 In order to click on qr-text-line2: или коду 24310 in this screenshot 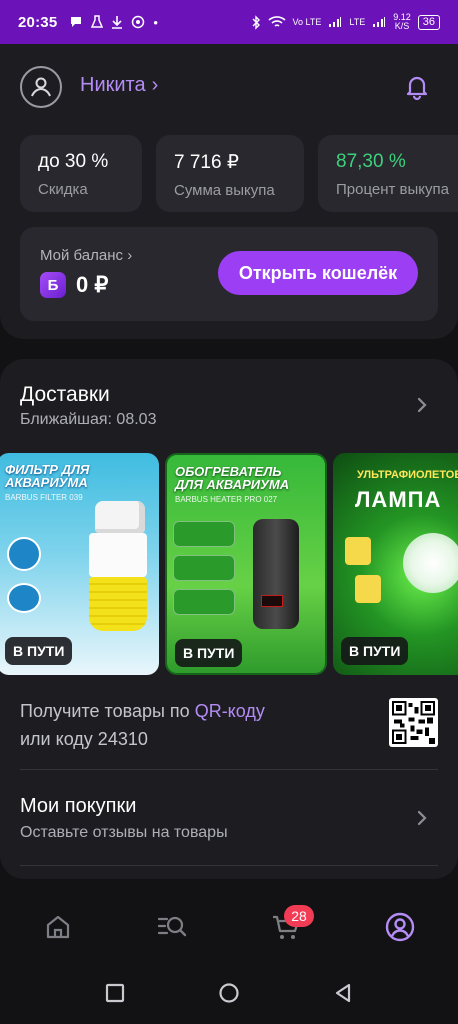, I will do `click(84, 739)`.